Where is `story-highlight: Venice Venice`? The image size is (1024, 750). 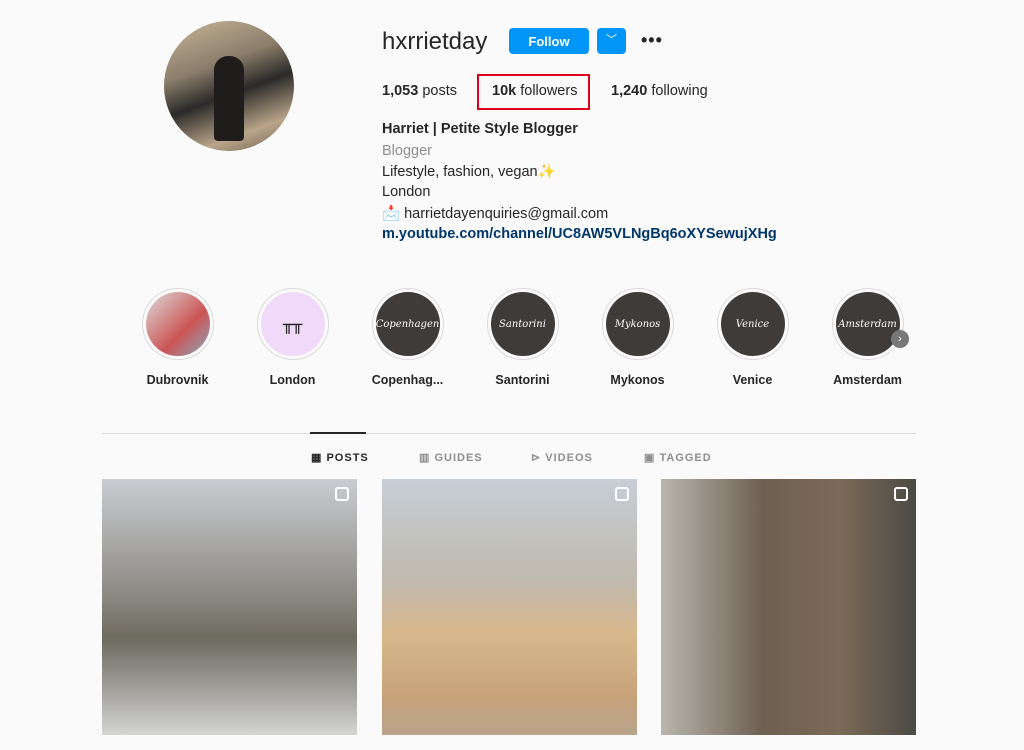
story-highlight: Venice Venice is located at coordinates (752, 337).